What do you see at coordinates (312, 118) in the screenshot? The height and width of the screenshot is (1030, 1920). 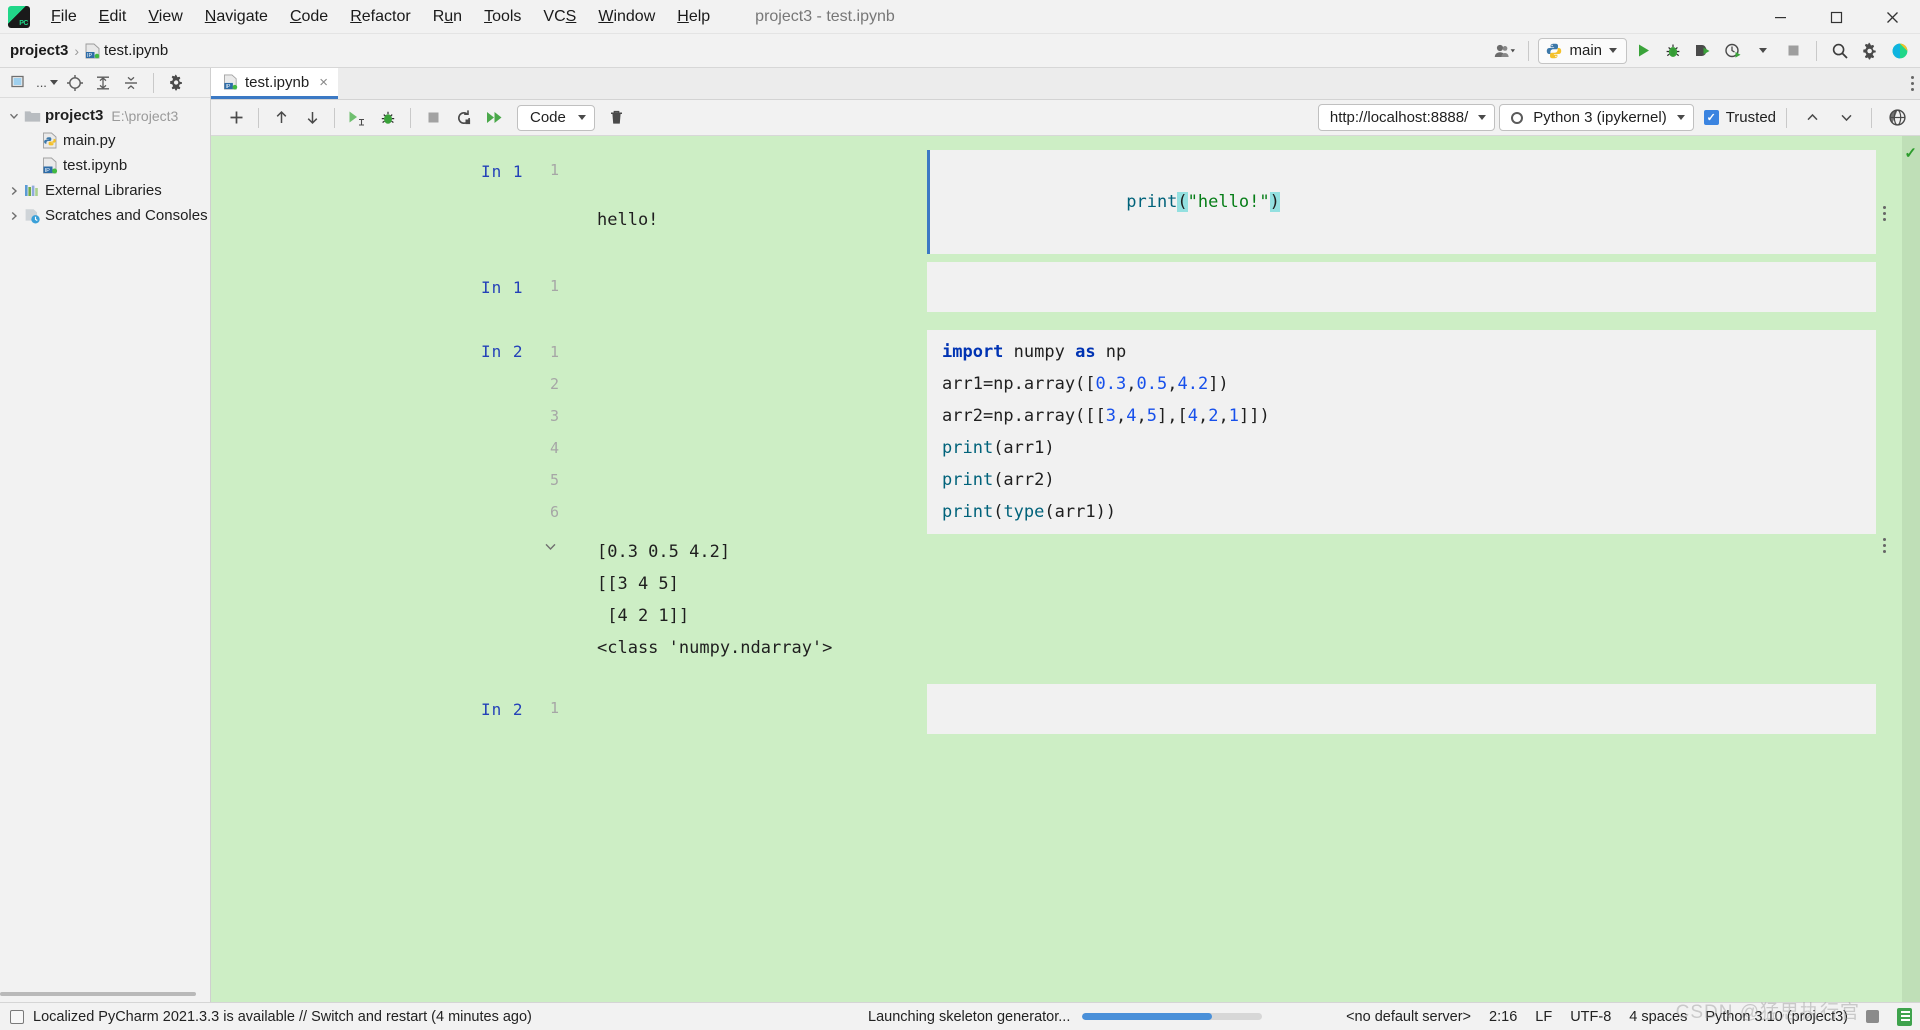 I see `move-cell-down-icon` at bounding box center [312, 118].